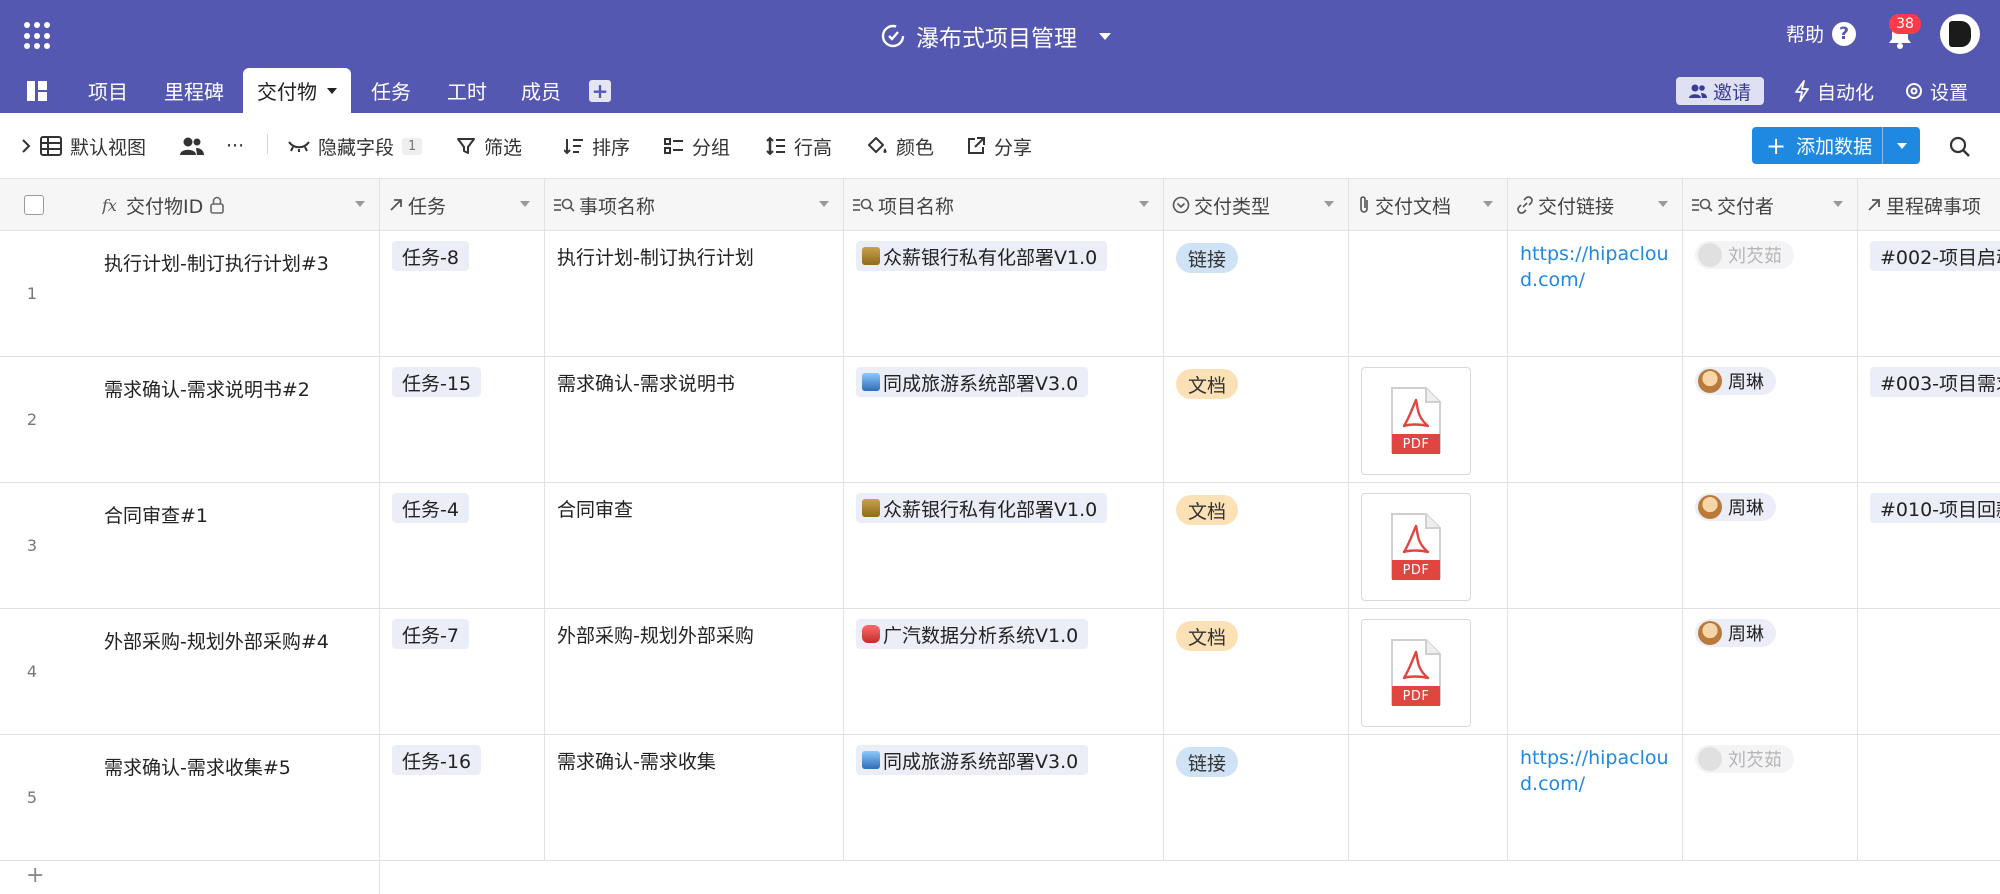 Image resolution: width=2000 pixels, height=894 pixels. What do you see at coordinates (462, 205) in the screenshot?
I see `column-header-task: 任务` at bounding box center [462, 205].